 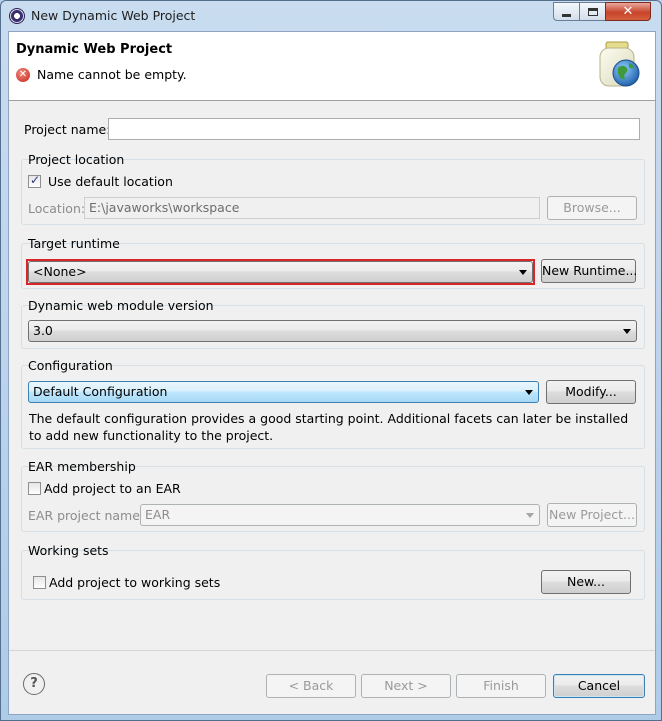 What do you see at coordinates (34, 488) in the screenshot?
I see `add-to-ear-checkbox` at bounding box center [34, 488].